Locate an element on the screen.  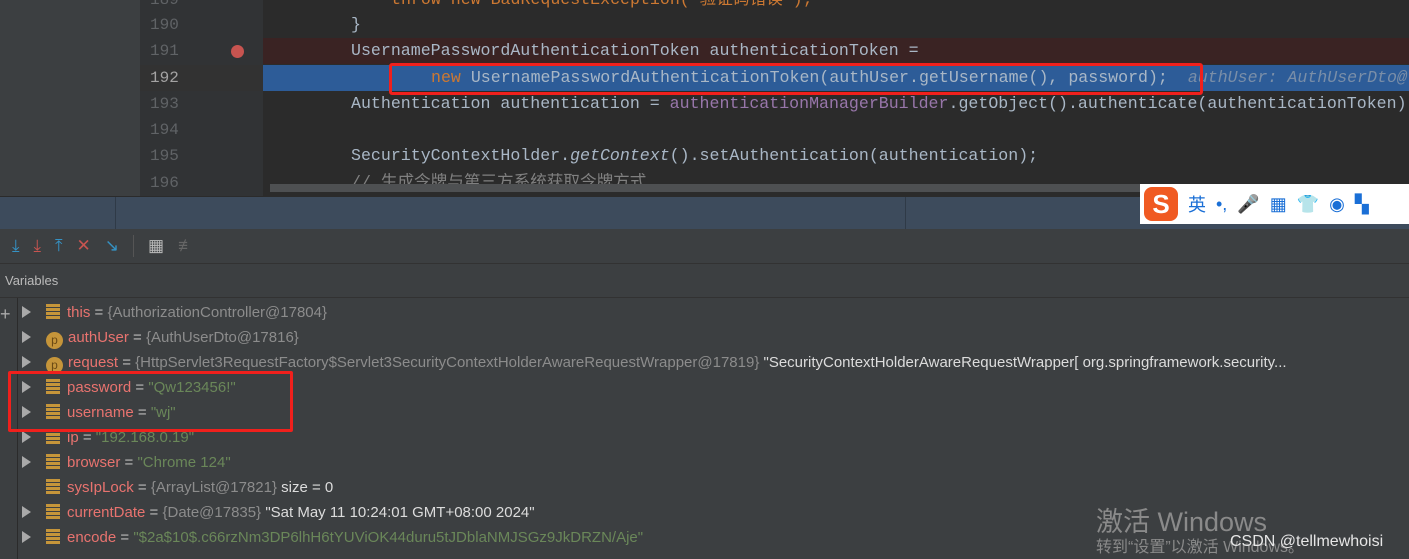
variable-name: browser is located at coordinates (94, 462).